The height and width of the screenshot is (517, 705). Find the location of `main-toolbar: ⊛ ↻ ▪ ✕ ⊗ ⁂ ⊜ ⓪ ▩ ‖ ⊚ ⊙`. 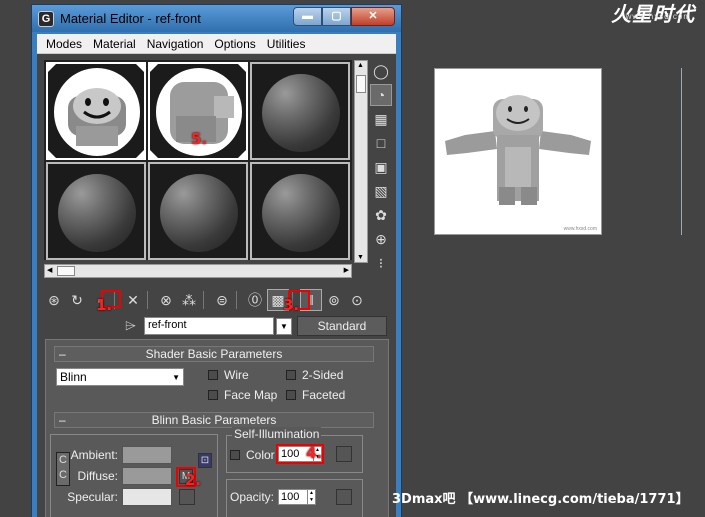

main-toolbar: ⊛ ↻ ▪ ✕ ⊗ ⁂ ⊜ ⓪ ▩ ‖ ⊚ ⊙ is located at coordinates (216, 300).